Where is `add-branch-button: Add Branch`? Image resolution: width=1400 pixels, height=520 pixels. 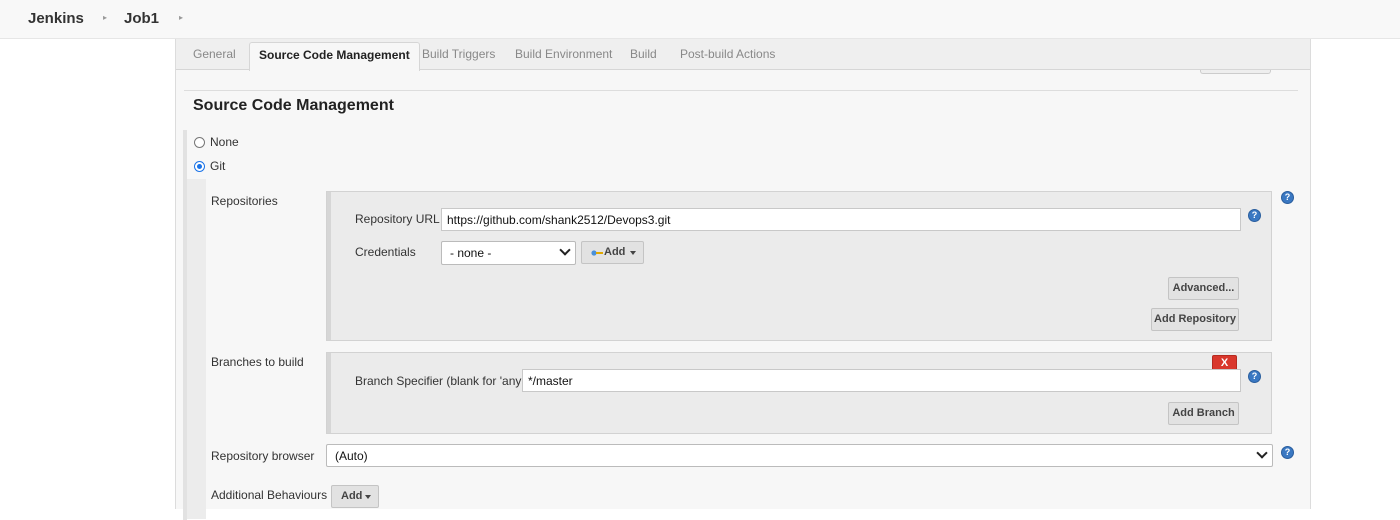
add-branch-button: Add Branch is located at coordinates (1203, 413).